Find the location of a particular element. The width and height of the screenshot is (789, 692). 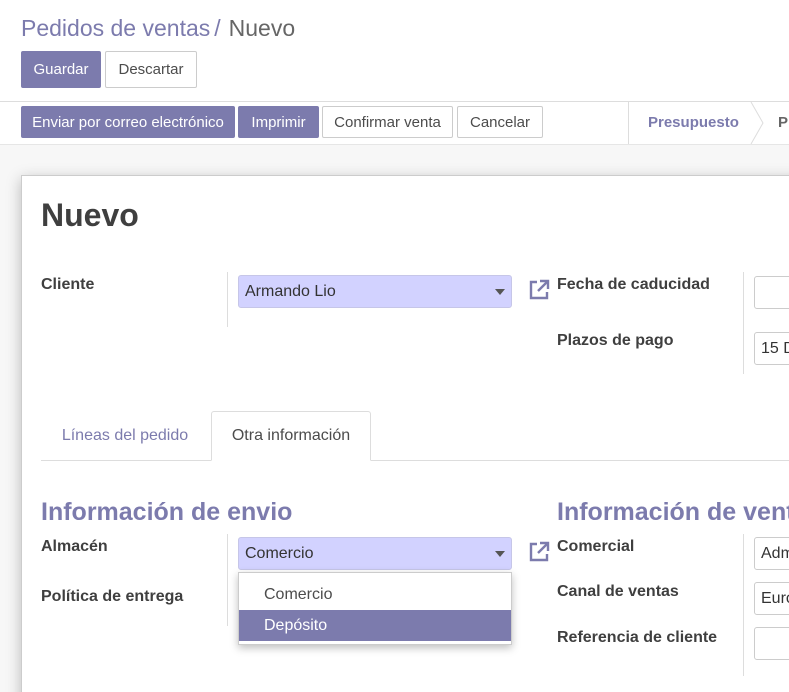

warehouse-field: Comercio is located at coordinates (375, 553).